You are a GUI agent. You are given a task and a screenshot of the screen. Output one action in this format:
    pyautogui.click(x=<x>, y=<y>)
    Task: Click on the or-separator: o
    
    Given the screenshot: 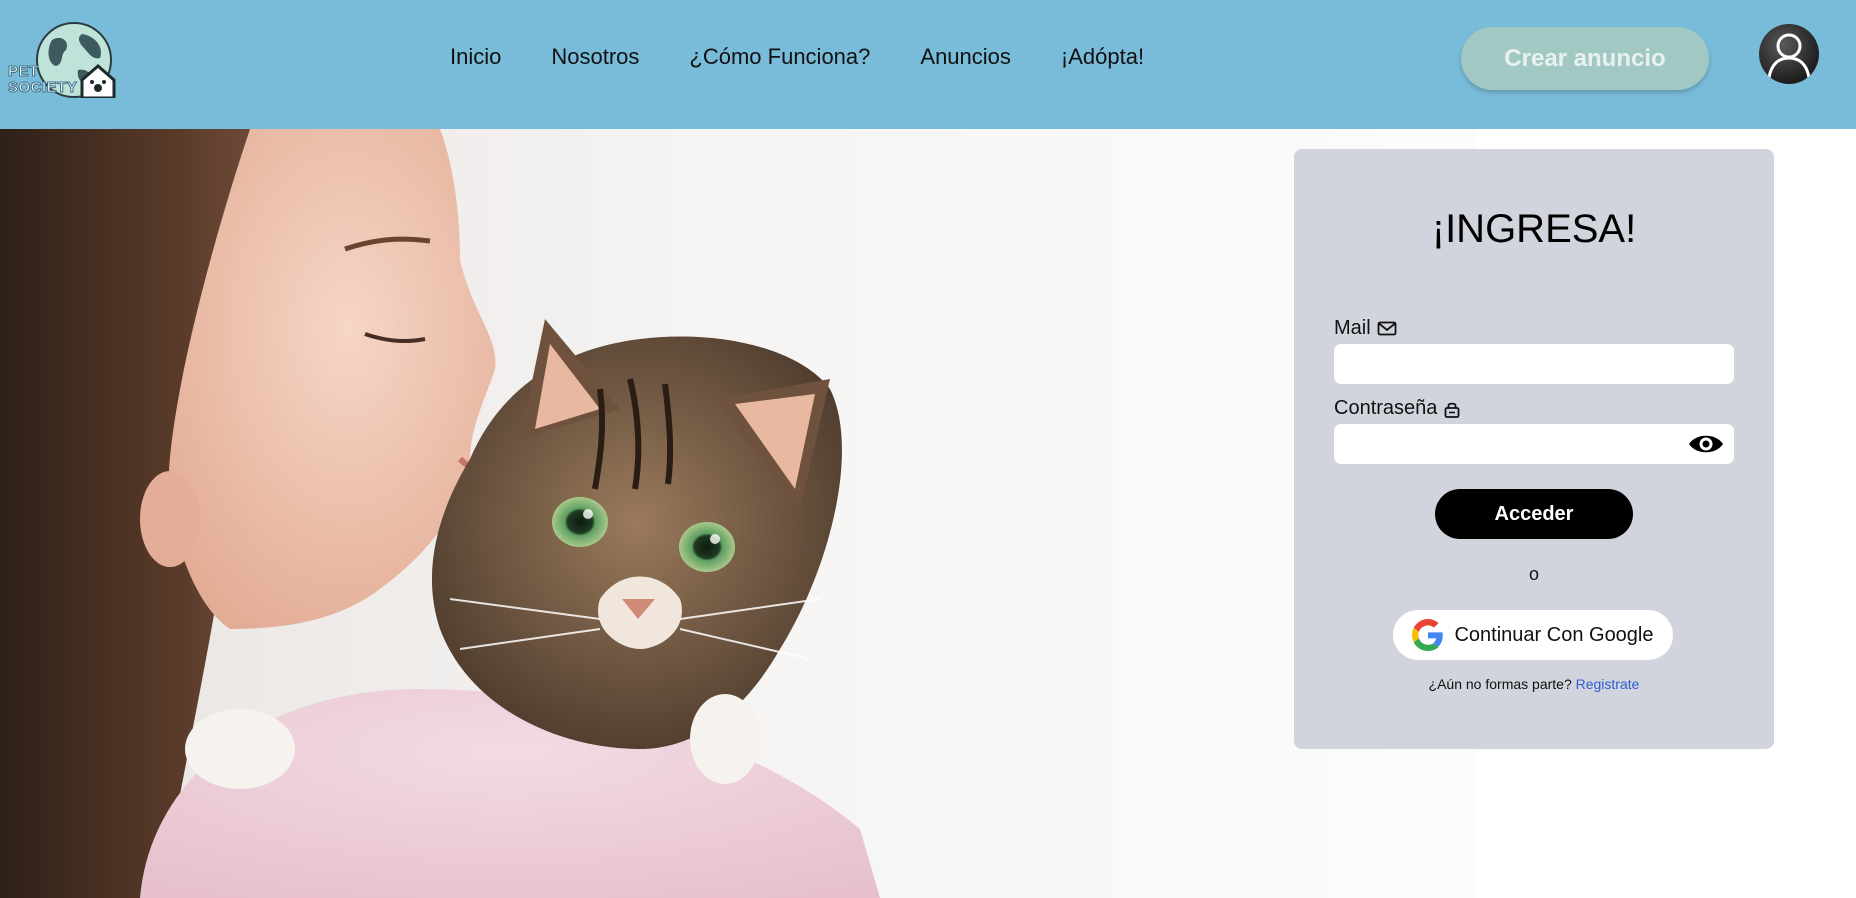 What is the action you would take?
    pyautogui.click(x=1533, y=574)
    